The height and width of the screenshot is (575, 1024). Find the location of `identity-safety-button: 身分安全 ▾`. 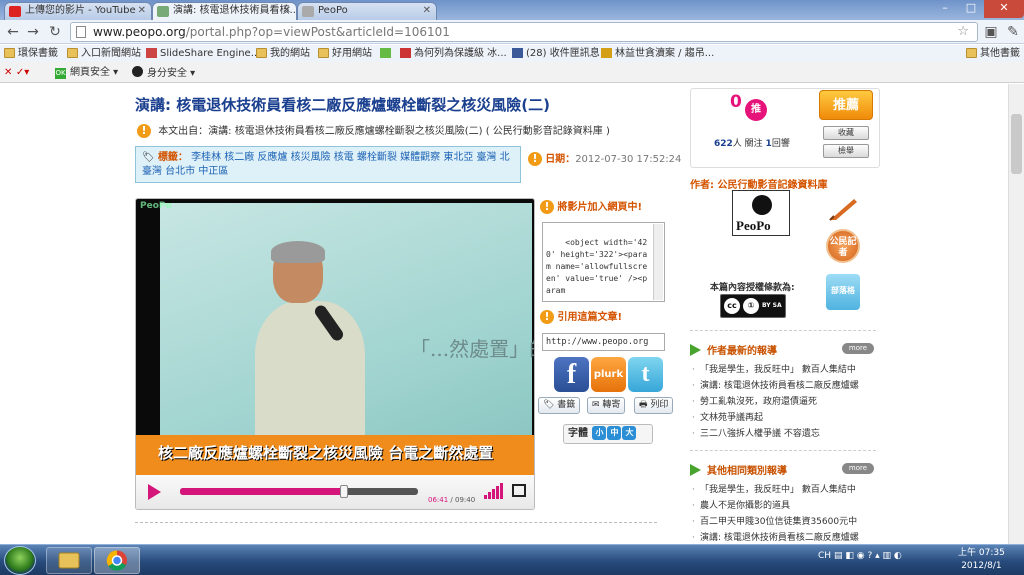

identity-safety-button: 身分安全 ▾ is located at coordinates (163, 73).